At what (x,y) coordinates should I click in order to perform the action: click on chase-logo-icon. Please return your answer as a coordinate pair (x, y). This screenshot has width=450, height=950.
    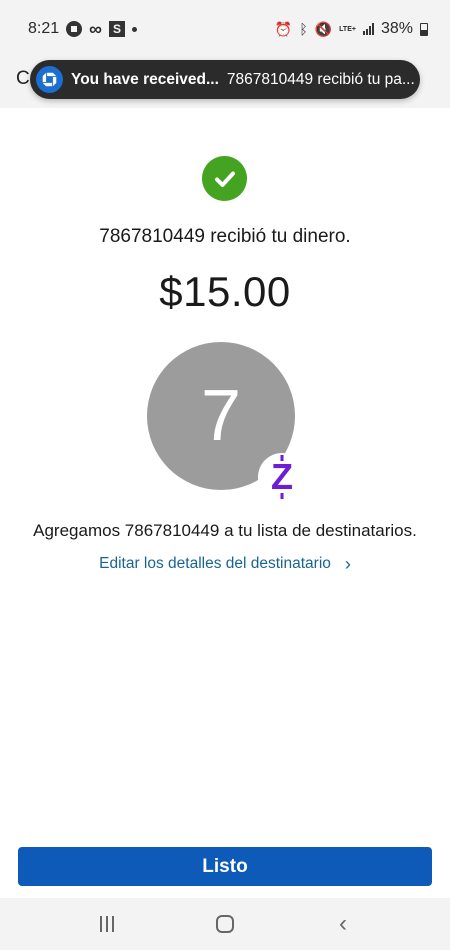
    Looking at the image, I should click on (49, 79).